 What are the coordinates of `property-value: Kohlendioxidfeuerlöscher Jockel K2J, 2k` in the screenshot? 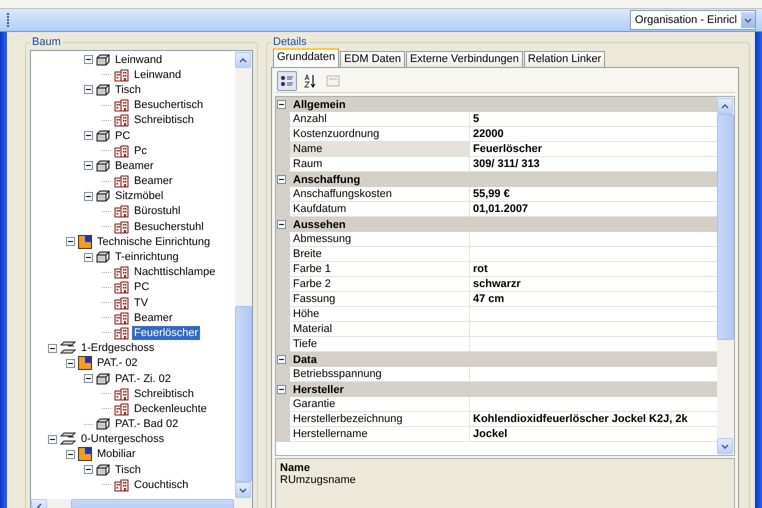 It's located at (593, 419).